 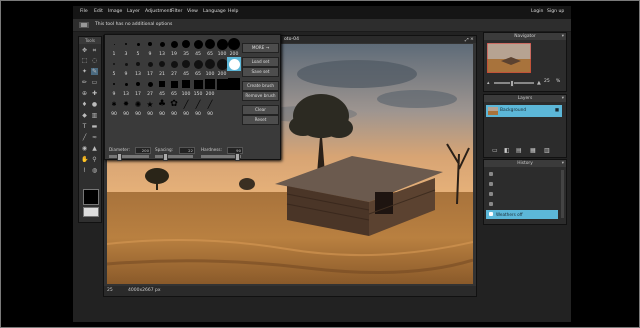 What do you see at coordinates (164, 149) in the screenshot?
I see `spacing-label: Spacing:` at bounding box center [164, 149].